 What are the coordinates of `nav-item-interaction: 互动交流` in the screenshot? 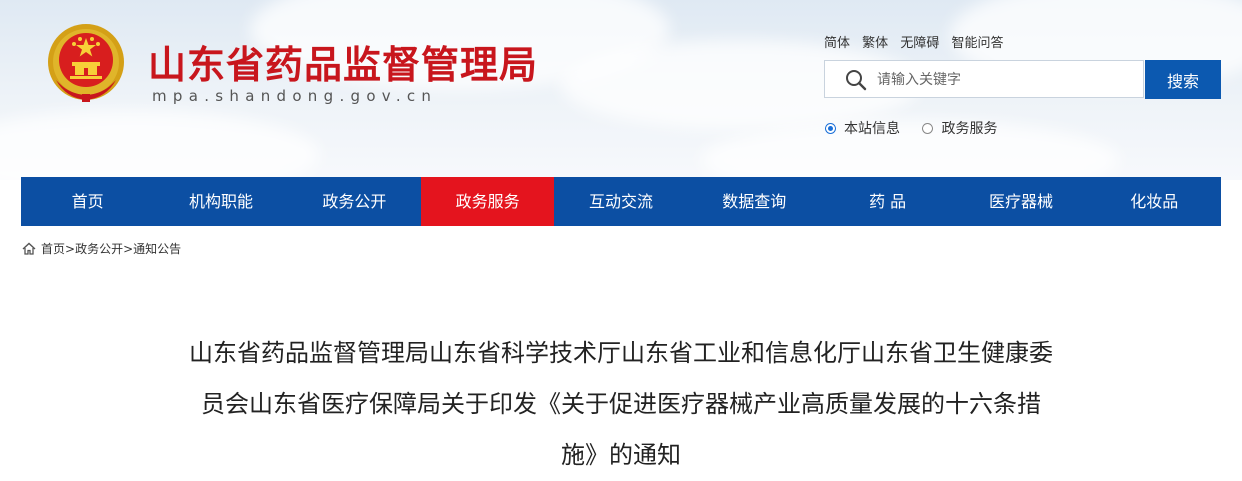 It's located at (620, 201).